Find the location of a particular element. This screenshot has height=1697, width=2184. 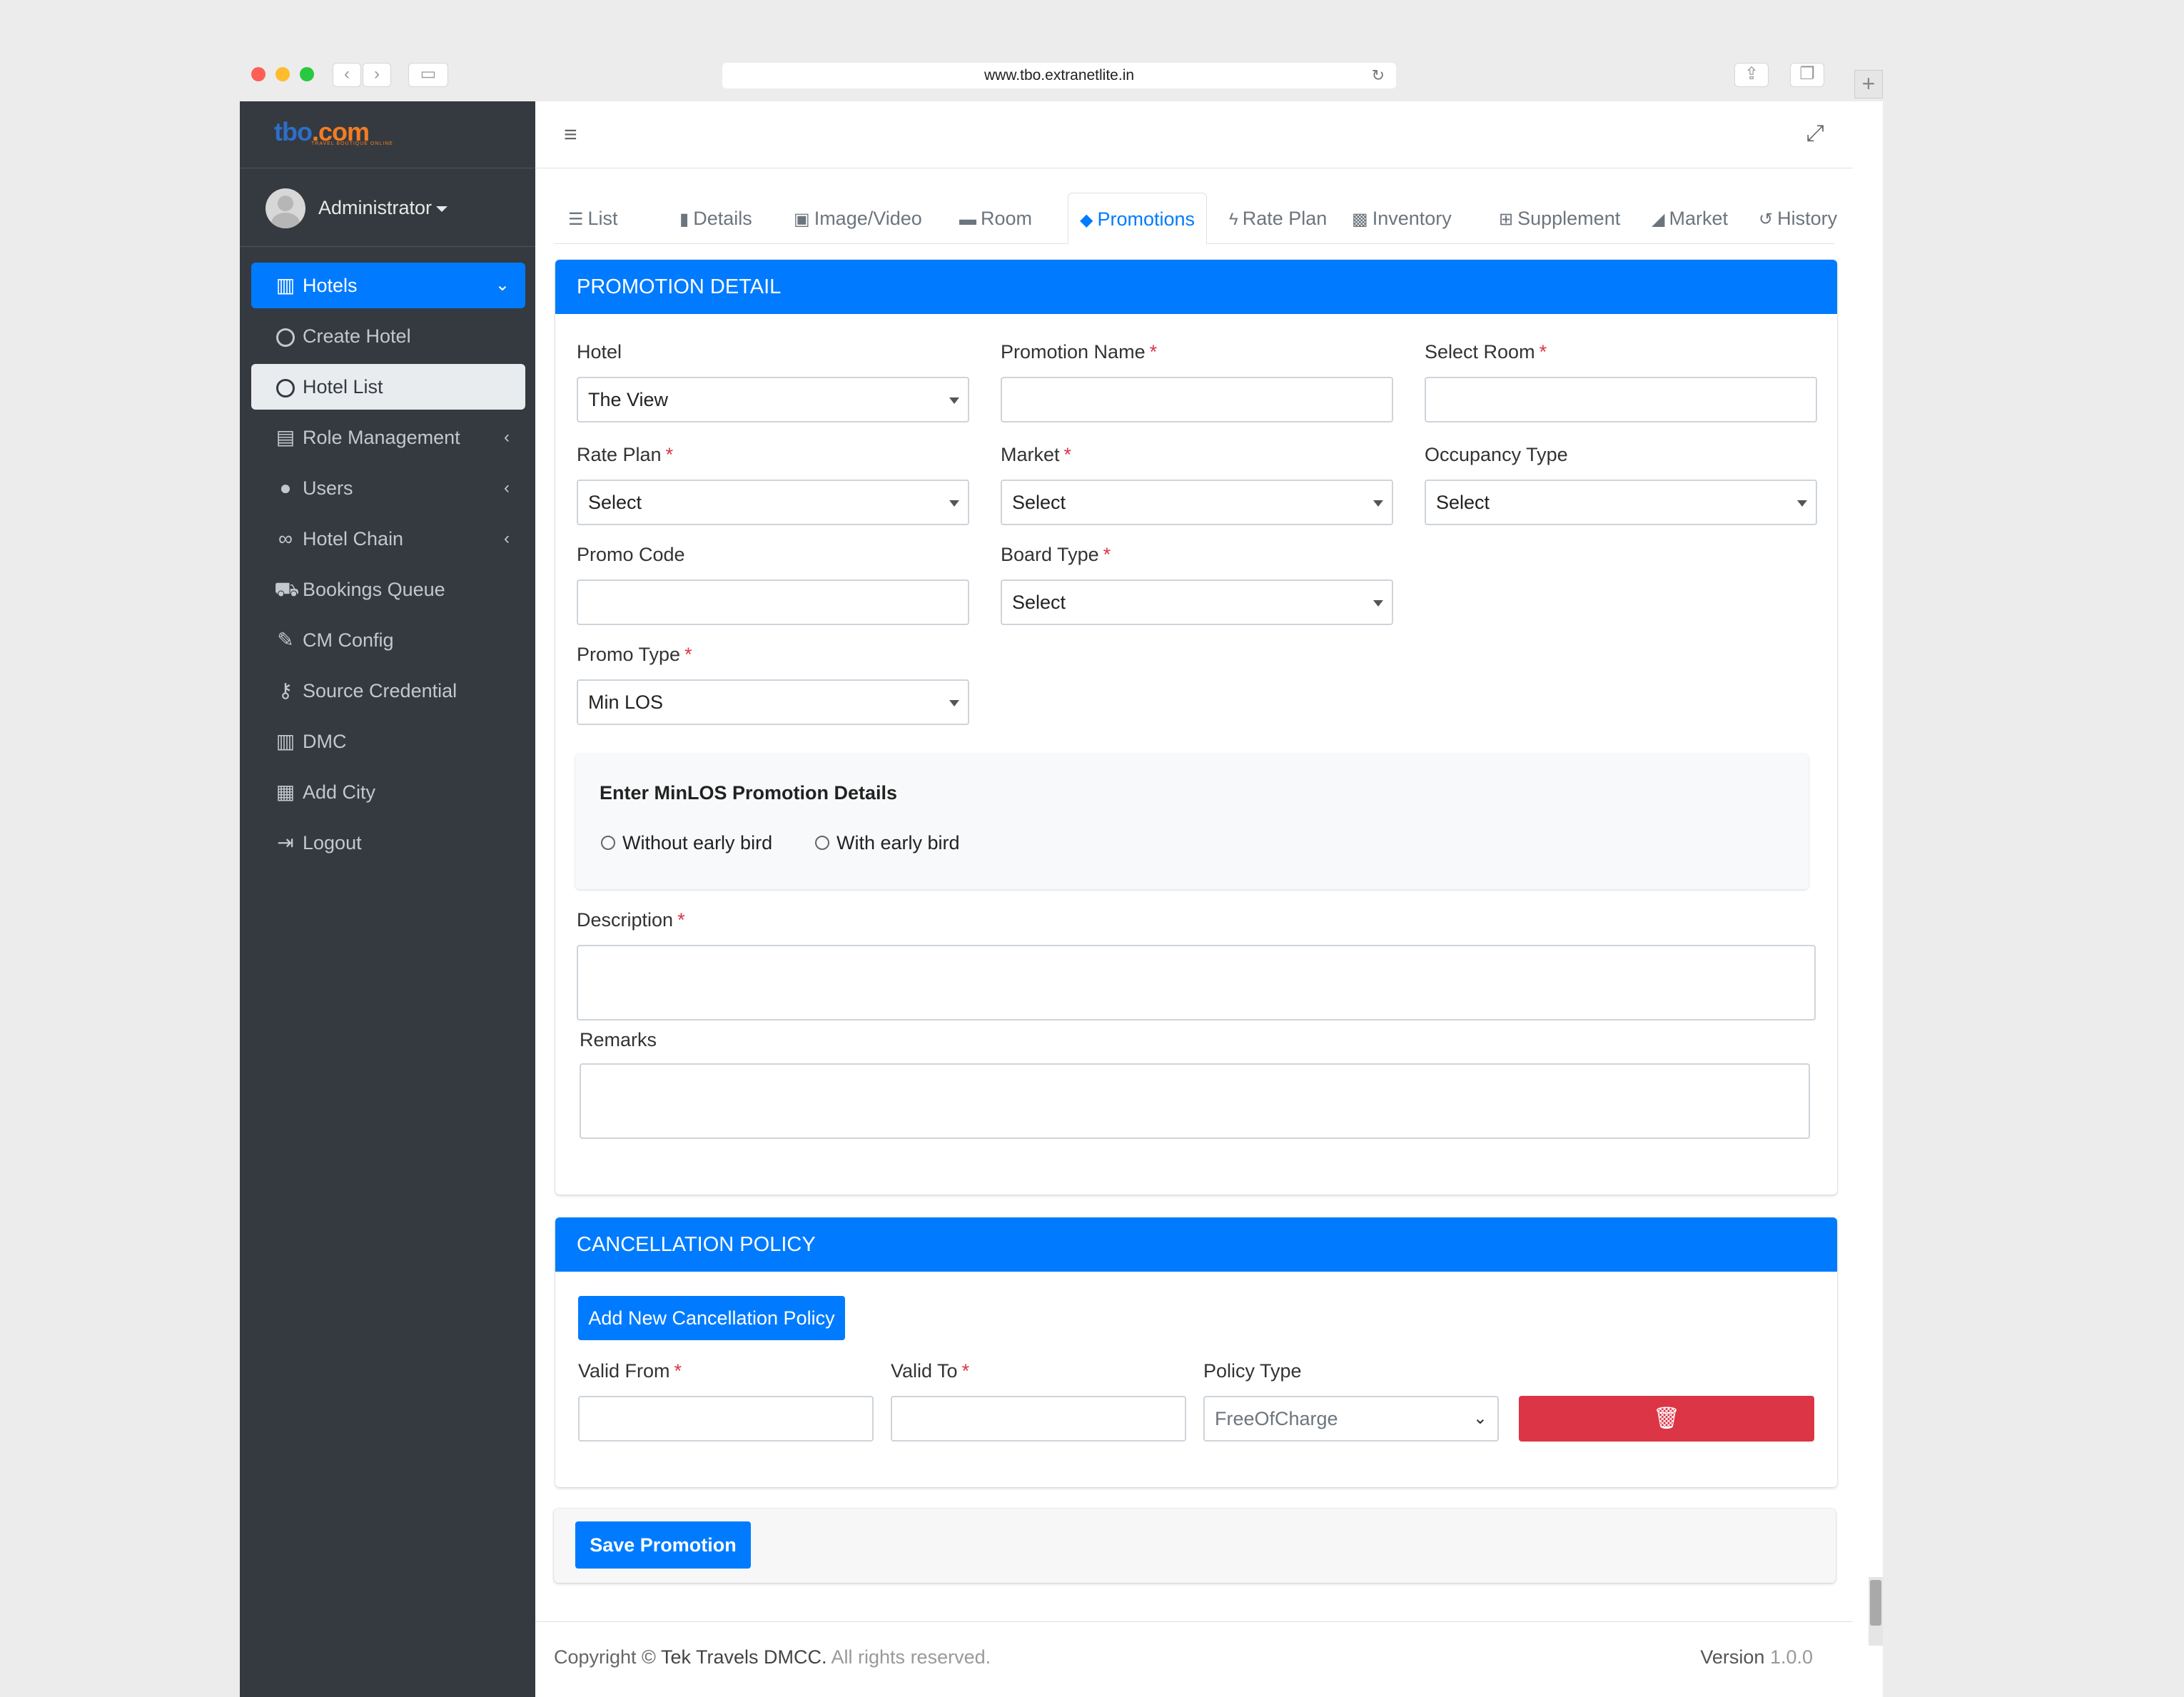

policy-type-select: FreeOfCharge ⌄ is located at coordinates (1351, 1419).